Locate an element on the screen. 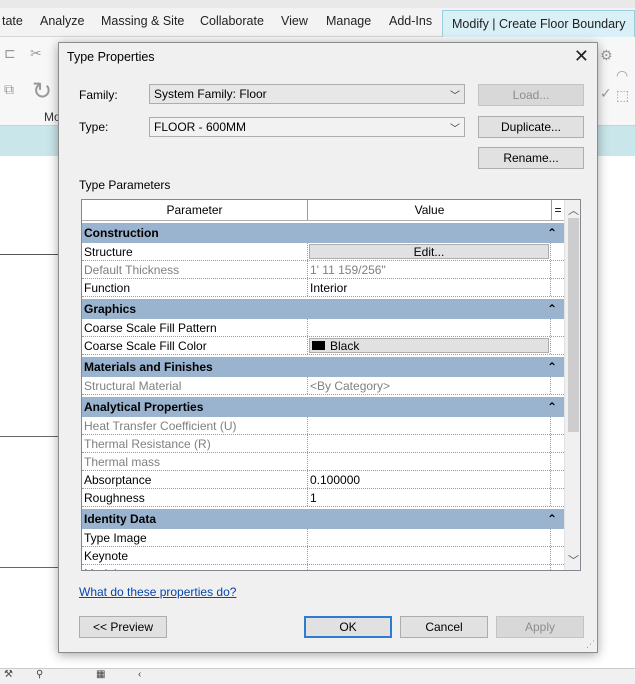  workset-icon: ⚒ is located at coordinates (8, 674).